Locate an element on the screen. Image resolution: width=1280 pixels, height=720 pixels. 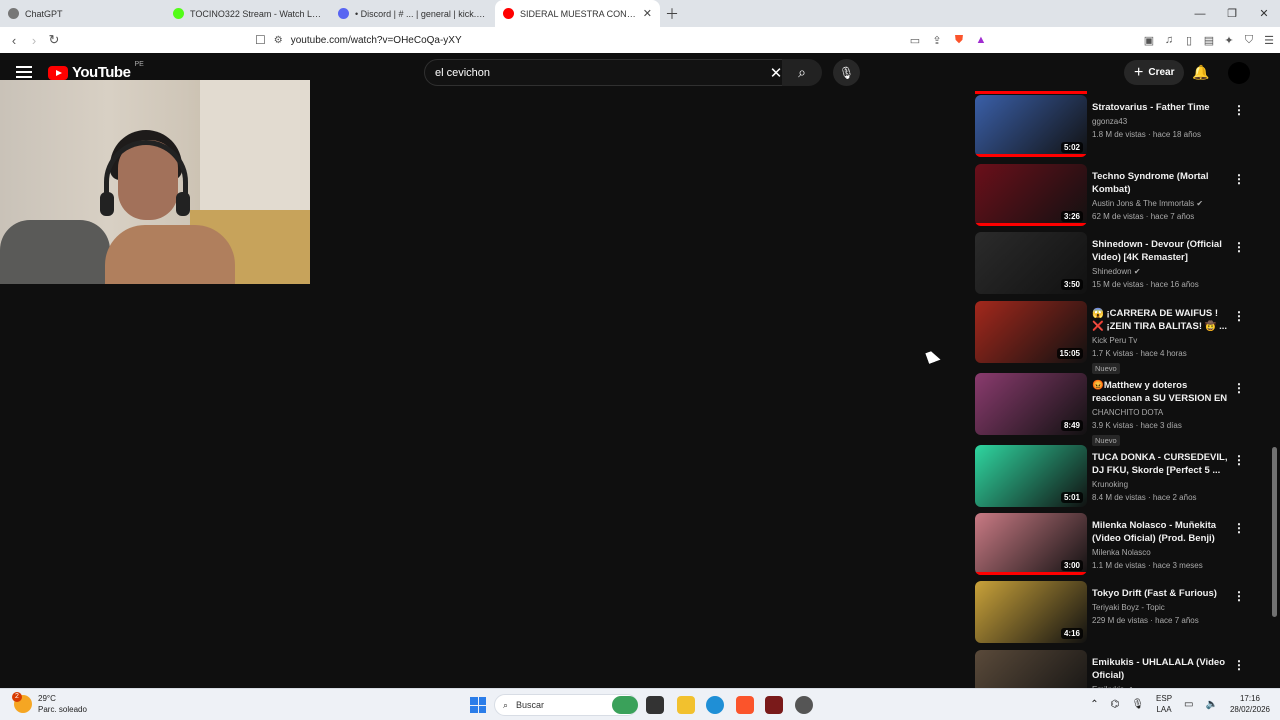
obs-icon is located at coordinates (804, 705).